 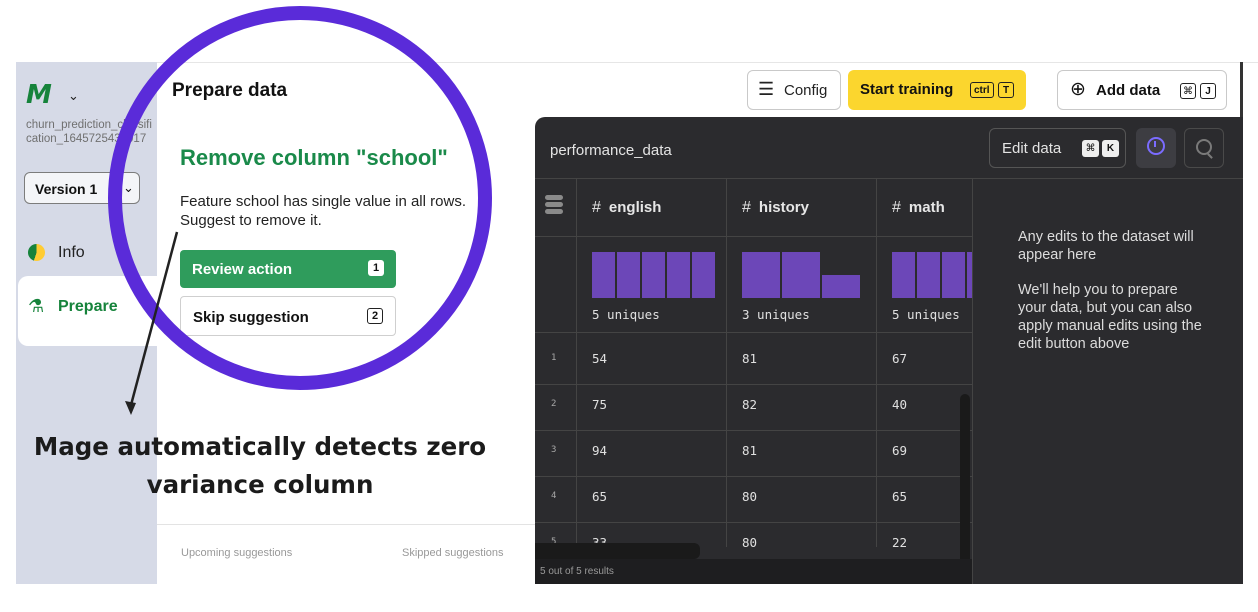 I want to click on review-action-label: Review action, so click(x=242, y=269).